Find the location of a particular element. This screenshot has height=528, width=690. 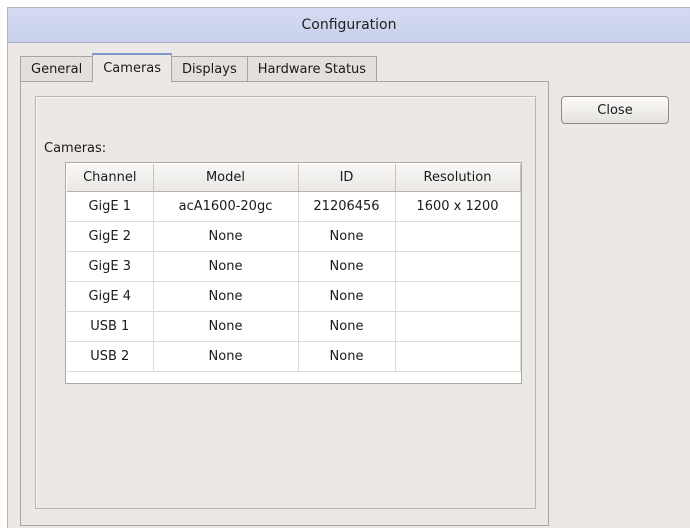

table-row: GigE 3 None None is located at coordinates (294, 266).